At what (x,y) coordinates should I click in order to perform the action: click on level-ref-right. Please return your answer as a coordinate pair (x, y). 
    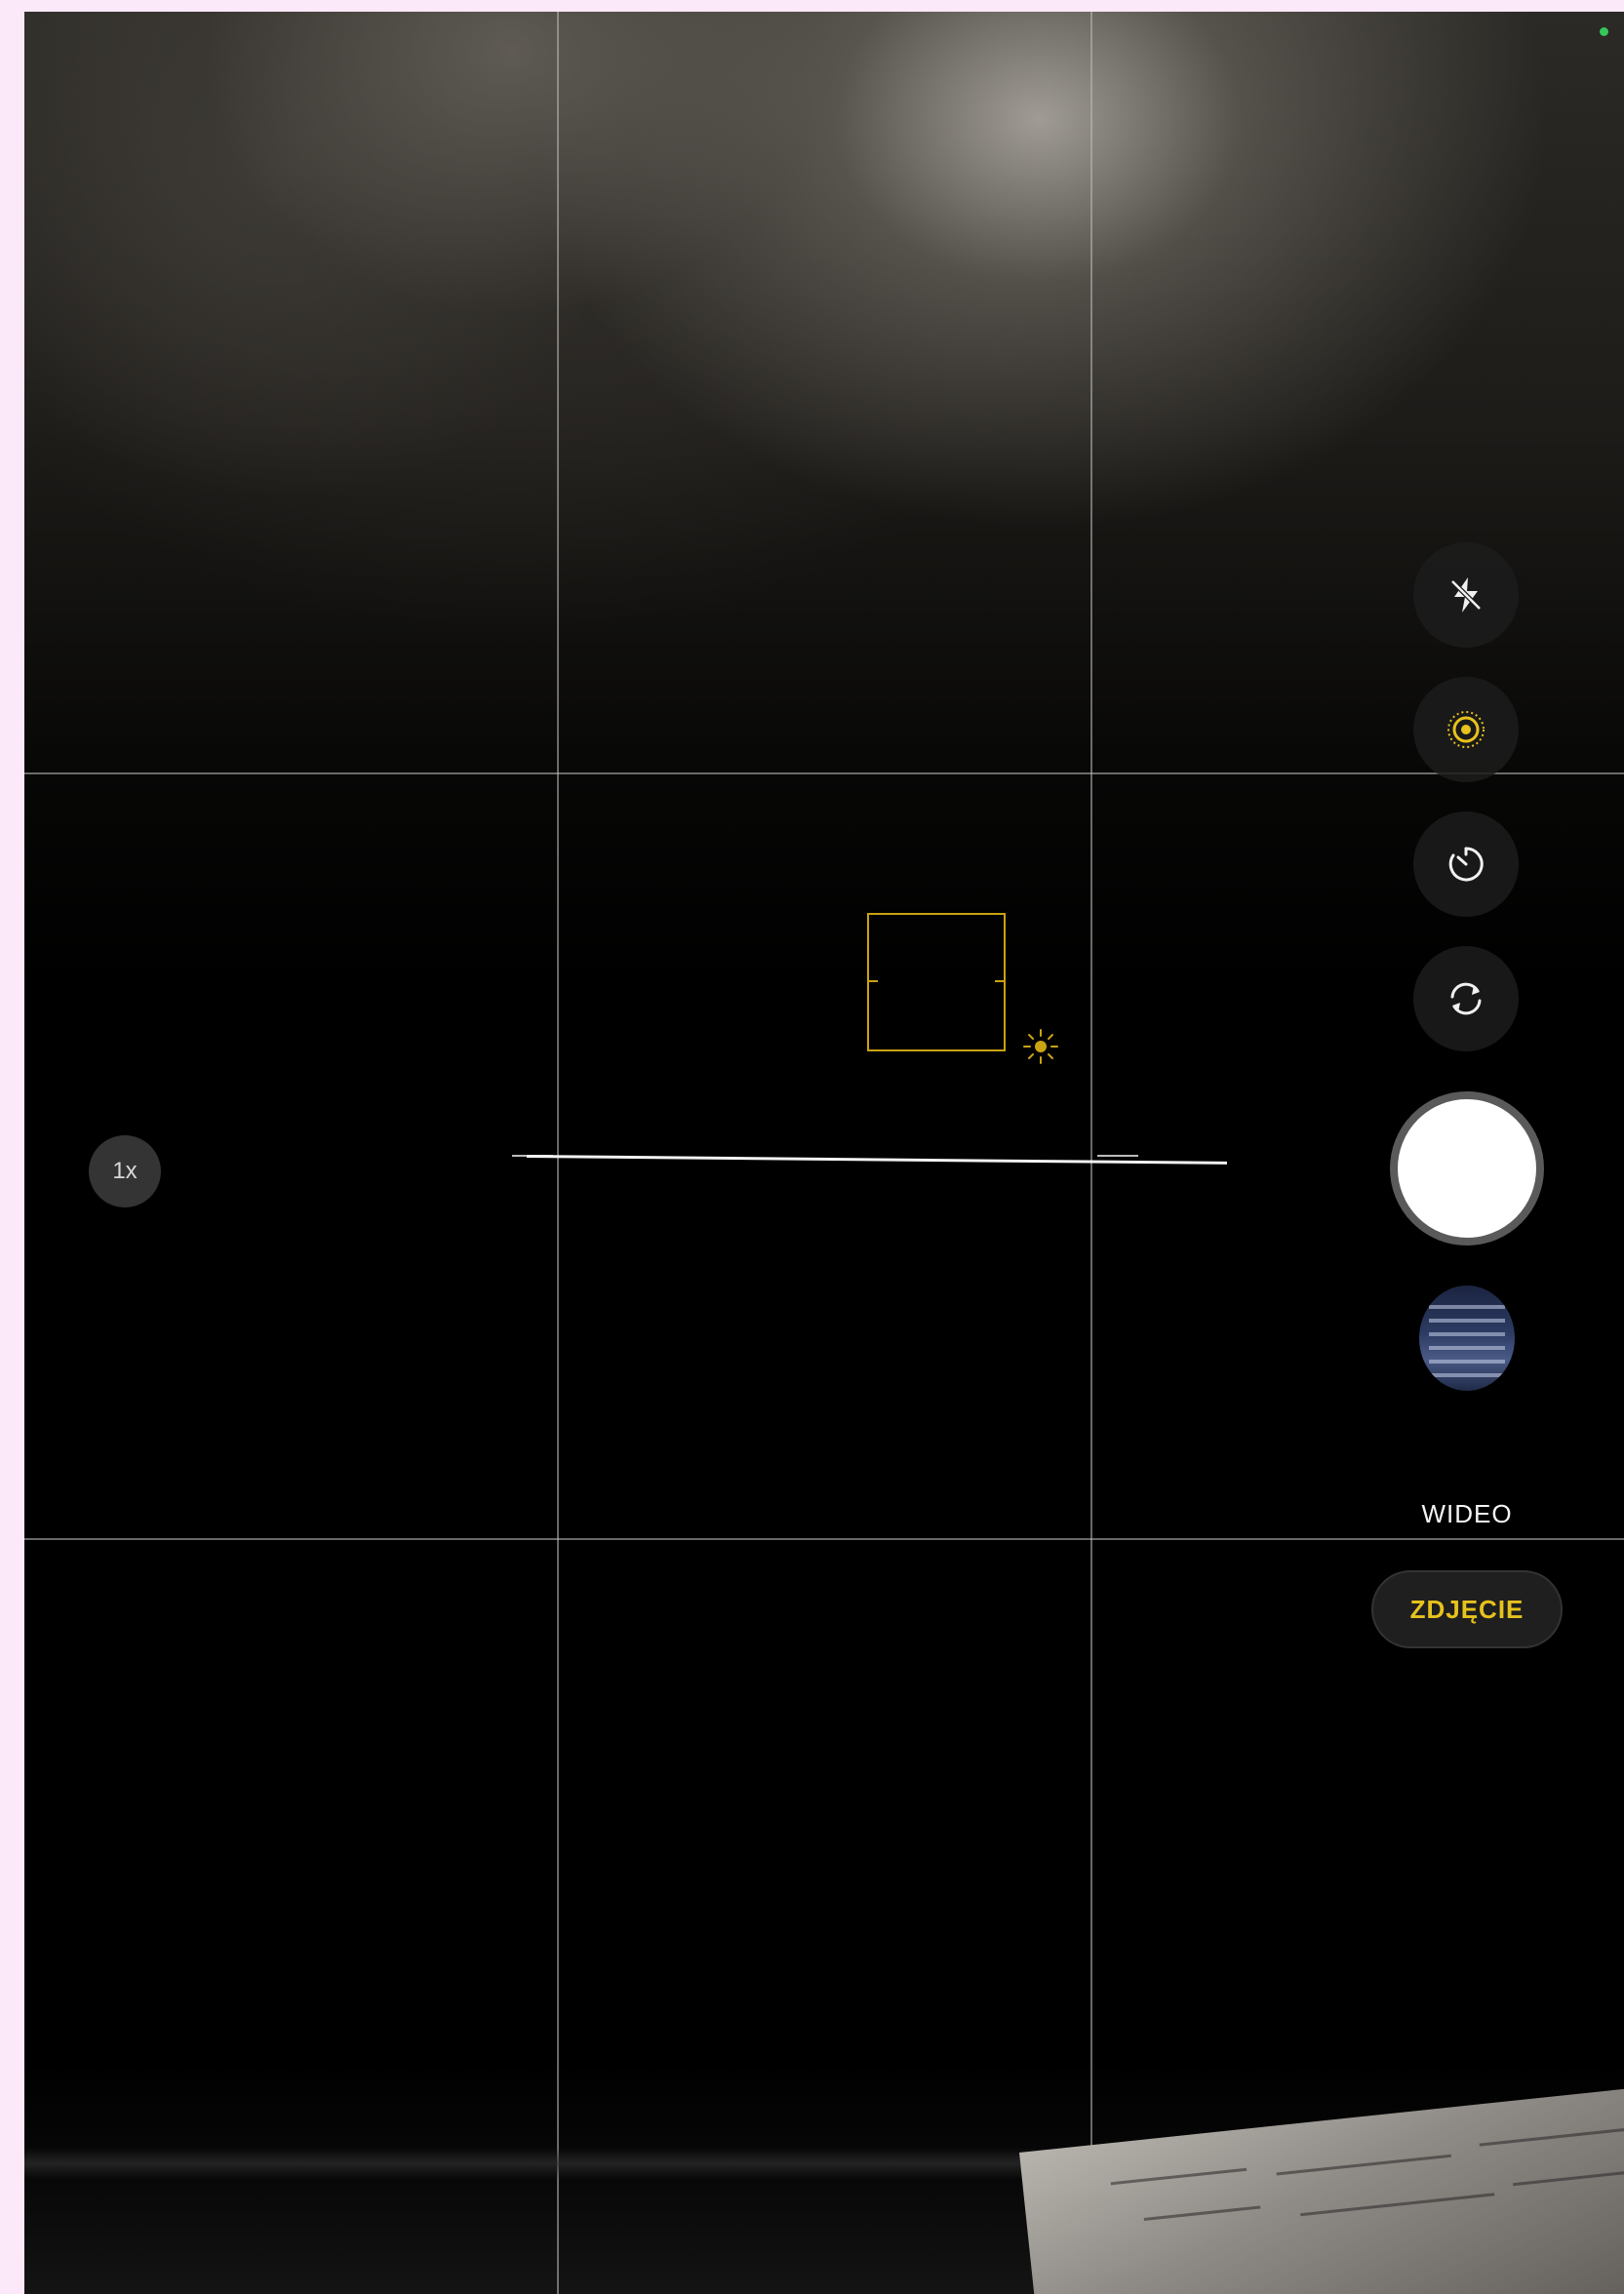
    Looking at the image, I should click on (1118, 1156).